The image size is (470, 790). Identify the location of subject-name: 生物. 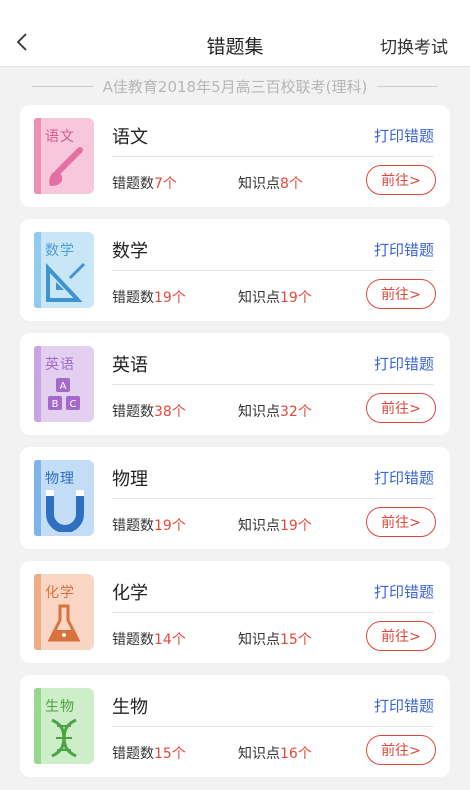
(130, 707).